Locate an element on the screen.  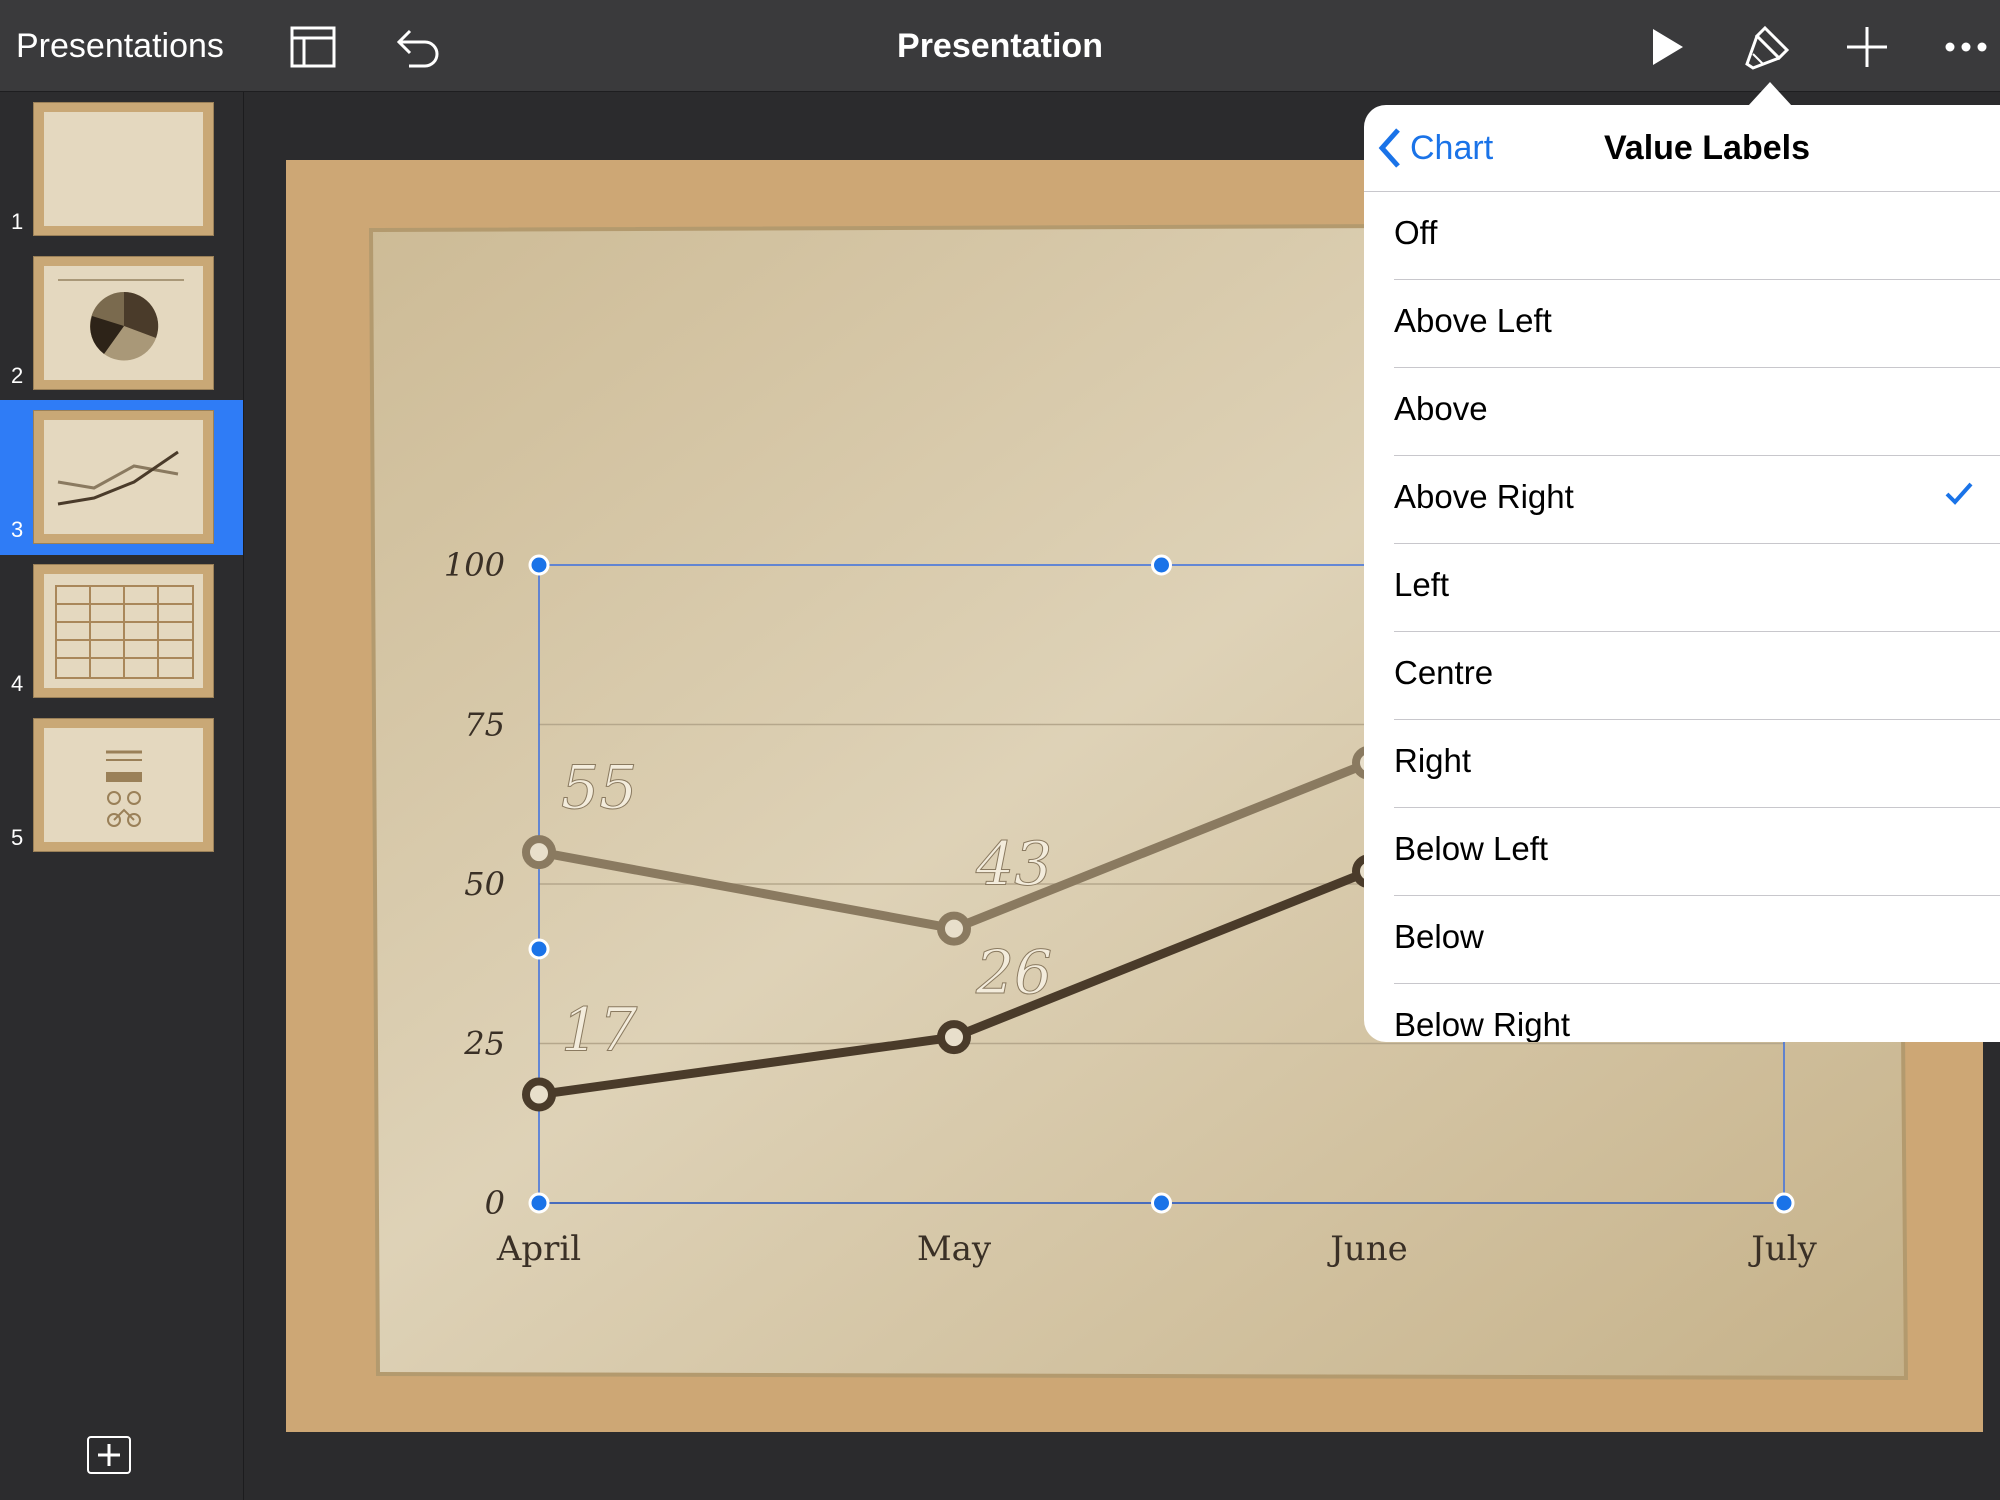
option-centre: Centre is located at coordinates (1682, 676).